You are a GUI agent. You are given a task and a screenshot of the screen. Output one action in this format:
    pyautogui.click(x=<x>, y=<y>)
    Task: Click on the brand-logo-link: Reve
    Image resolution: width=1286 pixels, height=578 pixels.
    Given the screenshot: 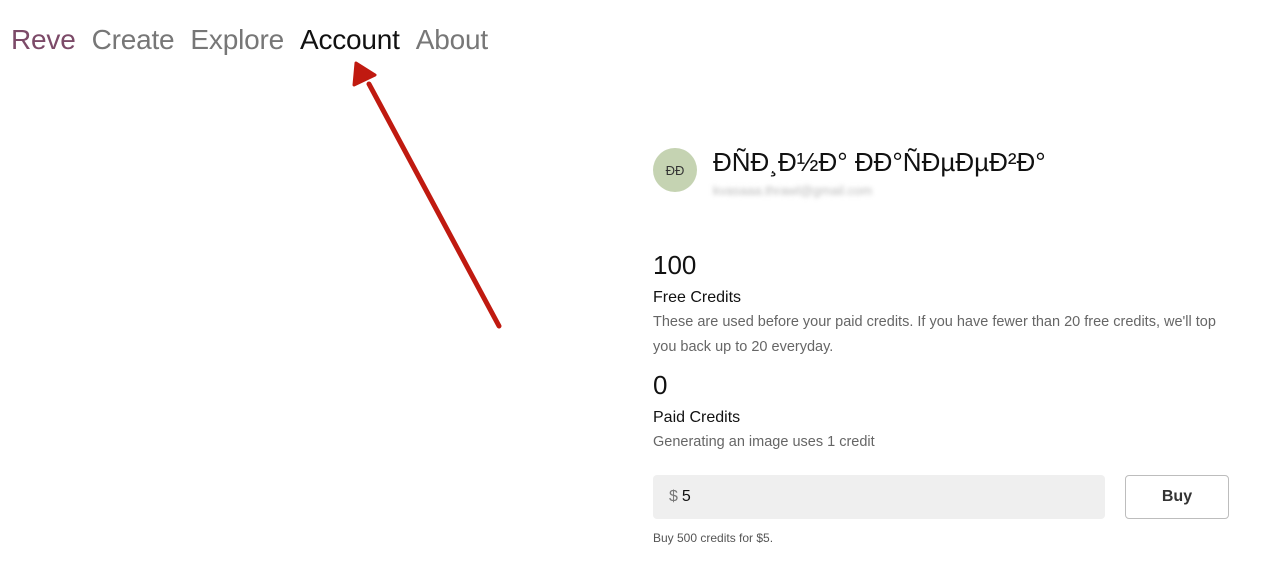 What is the action you would take?
    pyautogui.click(x=43, y=40)
    